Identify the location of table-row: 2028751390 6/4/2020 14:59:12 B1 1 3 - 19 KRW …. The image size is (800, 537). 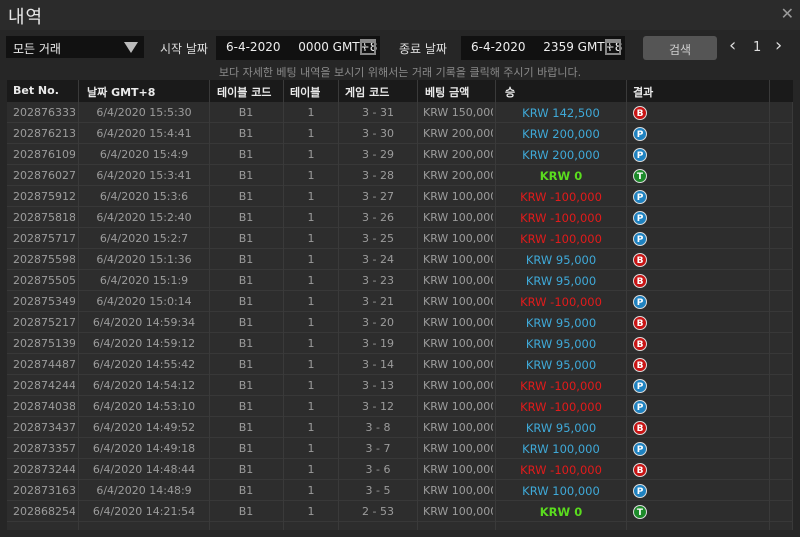
(400, 343).